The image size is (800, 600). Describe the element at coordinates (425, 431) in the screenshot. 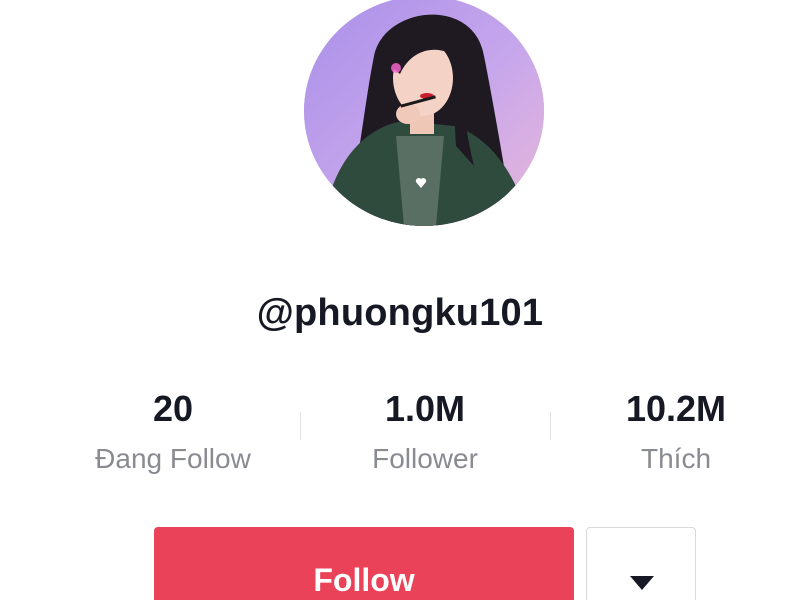

I see `stat-followers: 1.0M Follower` at that location.